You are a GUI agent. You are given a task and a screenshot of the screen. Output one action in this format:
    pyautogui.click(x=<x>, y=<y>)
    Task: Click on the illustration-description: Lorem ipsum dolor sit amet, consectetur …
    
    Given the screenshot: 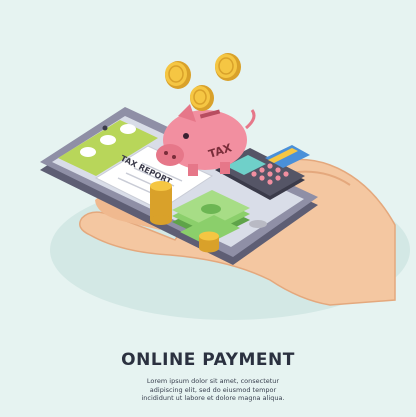 What is the action you would take?
    pyautogui.click(x=213, y=390)
    